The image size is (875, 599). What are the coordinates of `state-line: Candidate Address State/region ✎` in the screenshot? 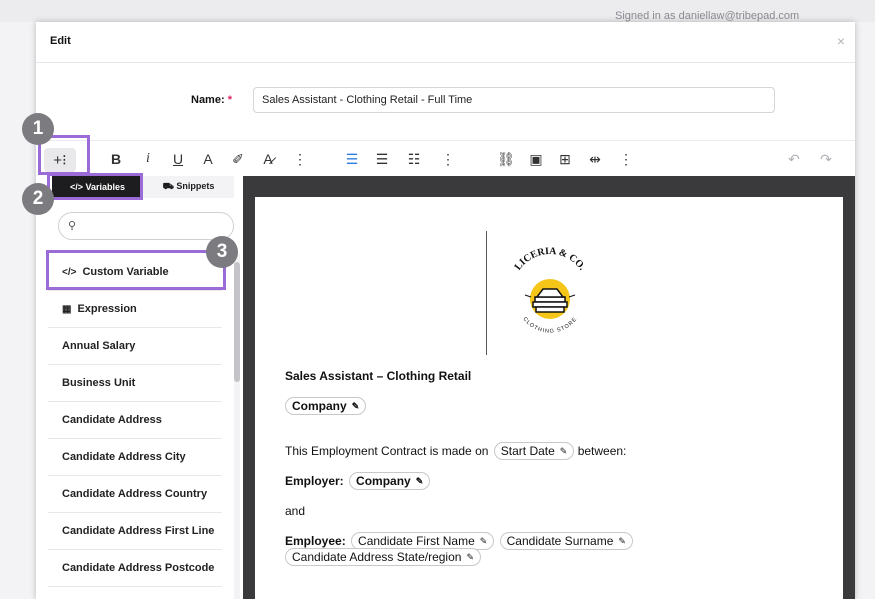 It's located at (382, 557).